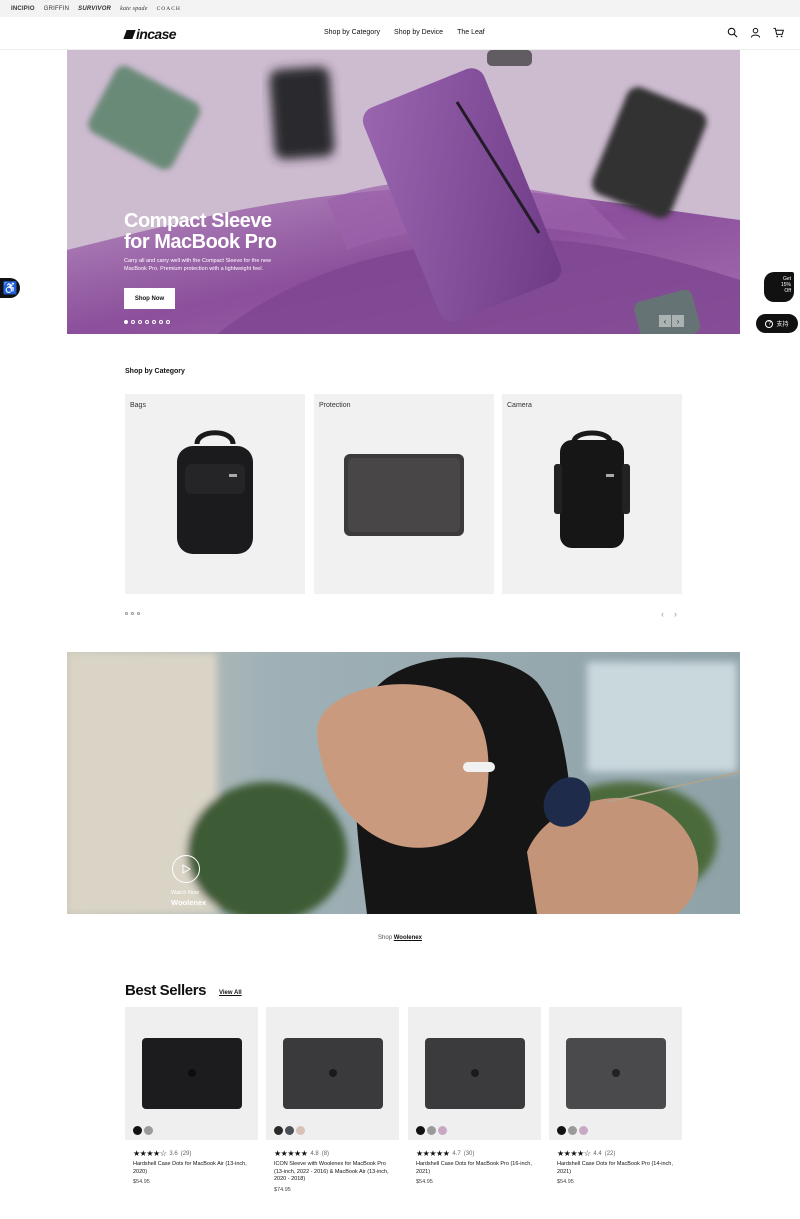 Image resolution: width=800 pixels, height=1219 pixels. I want to click on cart-icon, so click(778, 32).